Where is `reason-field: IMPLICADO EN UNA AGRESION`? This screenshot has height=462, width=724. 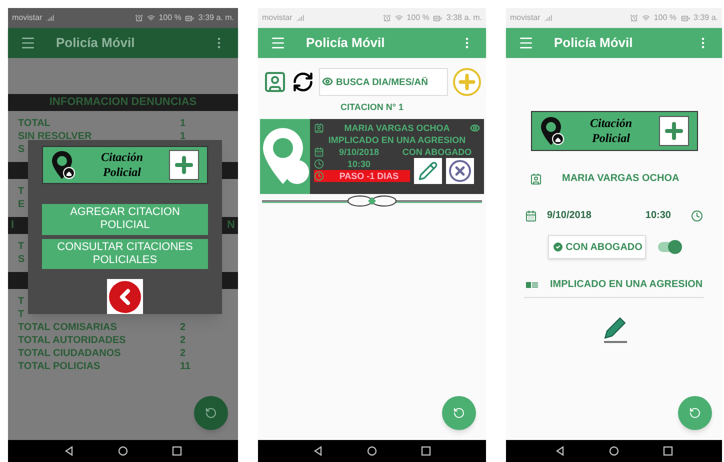 reason-field: IMPLICADO EN UNA AGRESION is located at coordinates (614, 287).